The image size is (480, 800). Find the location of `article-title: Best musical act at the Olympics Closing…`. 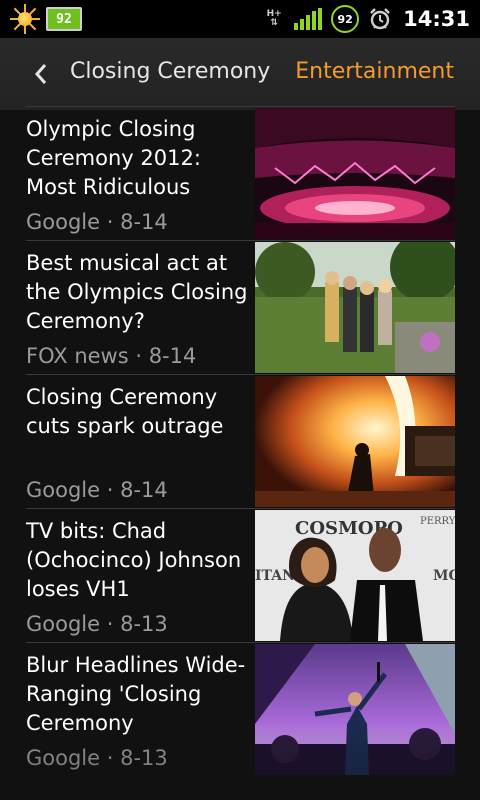

article-title: Best musical act at the Olympics Closing… is located at coordinates (137, 292).